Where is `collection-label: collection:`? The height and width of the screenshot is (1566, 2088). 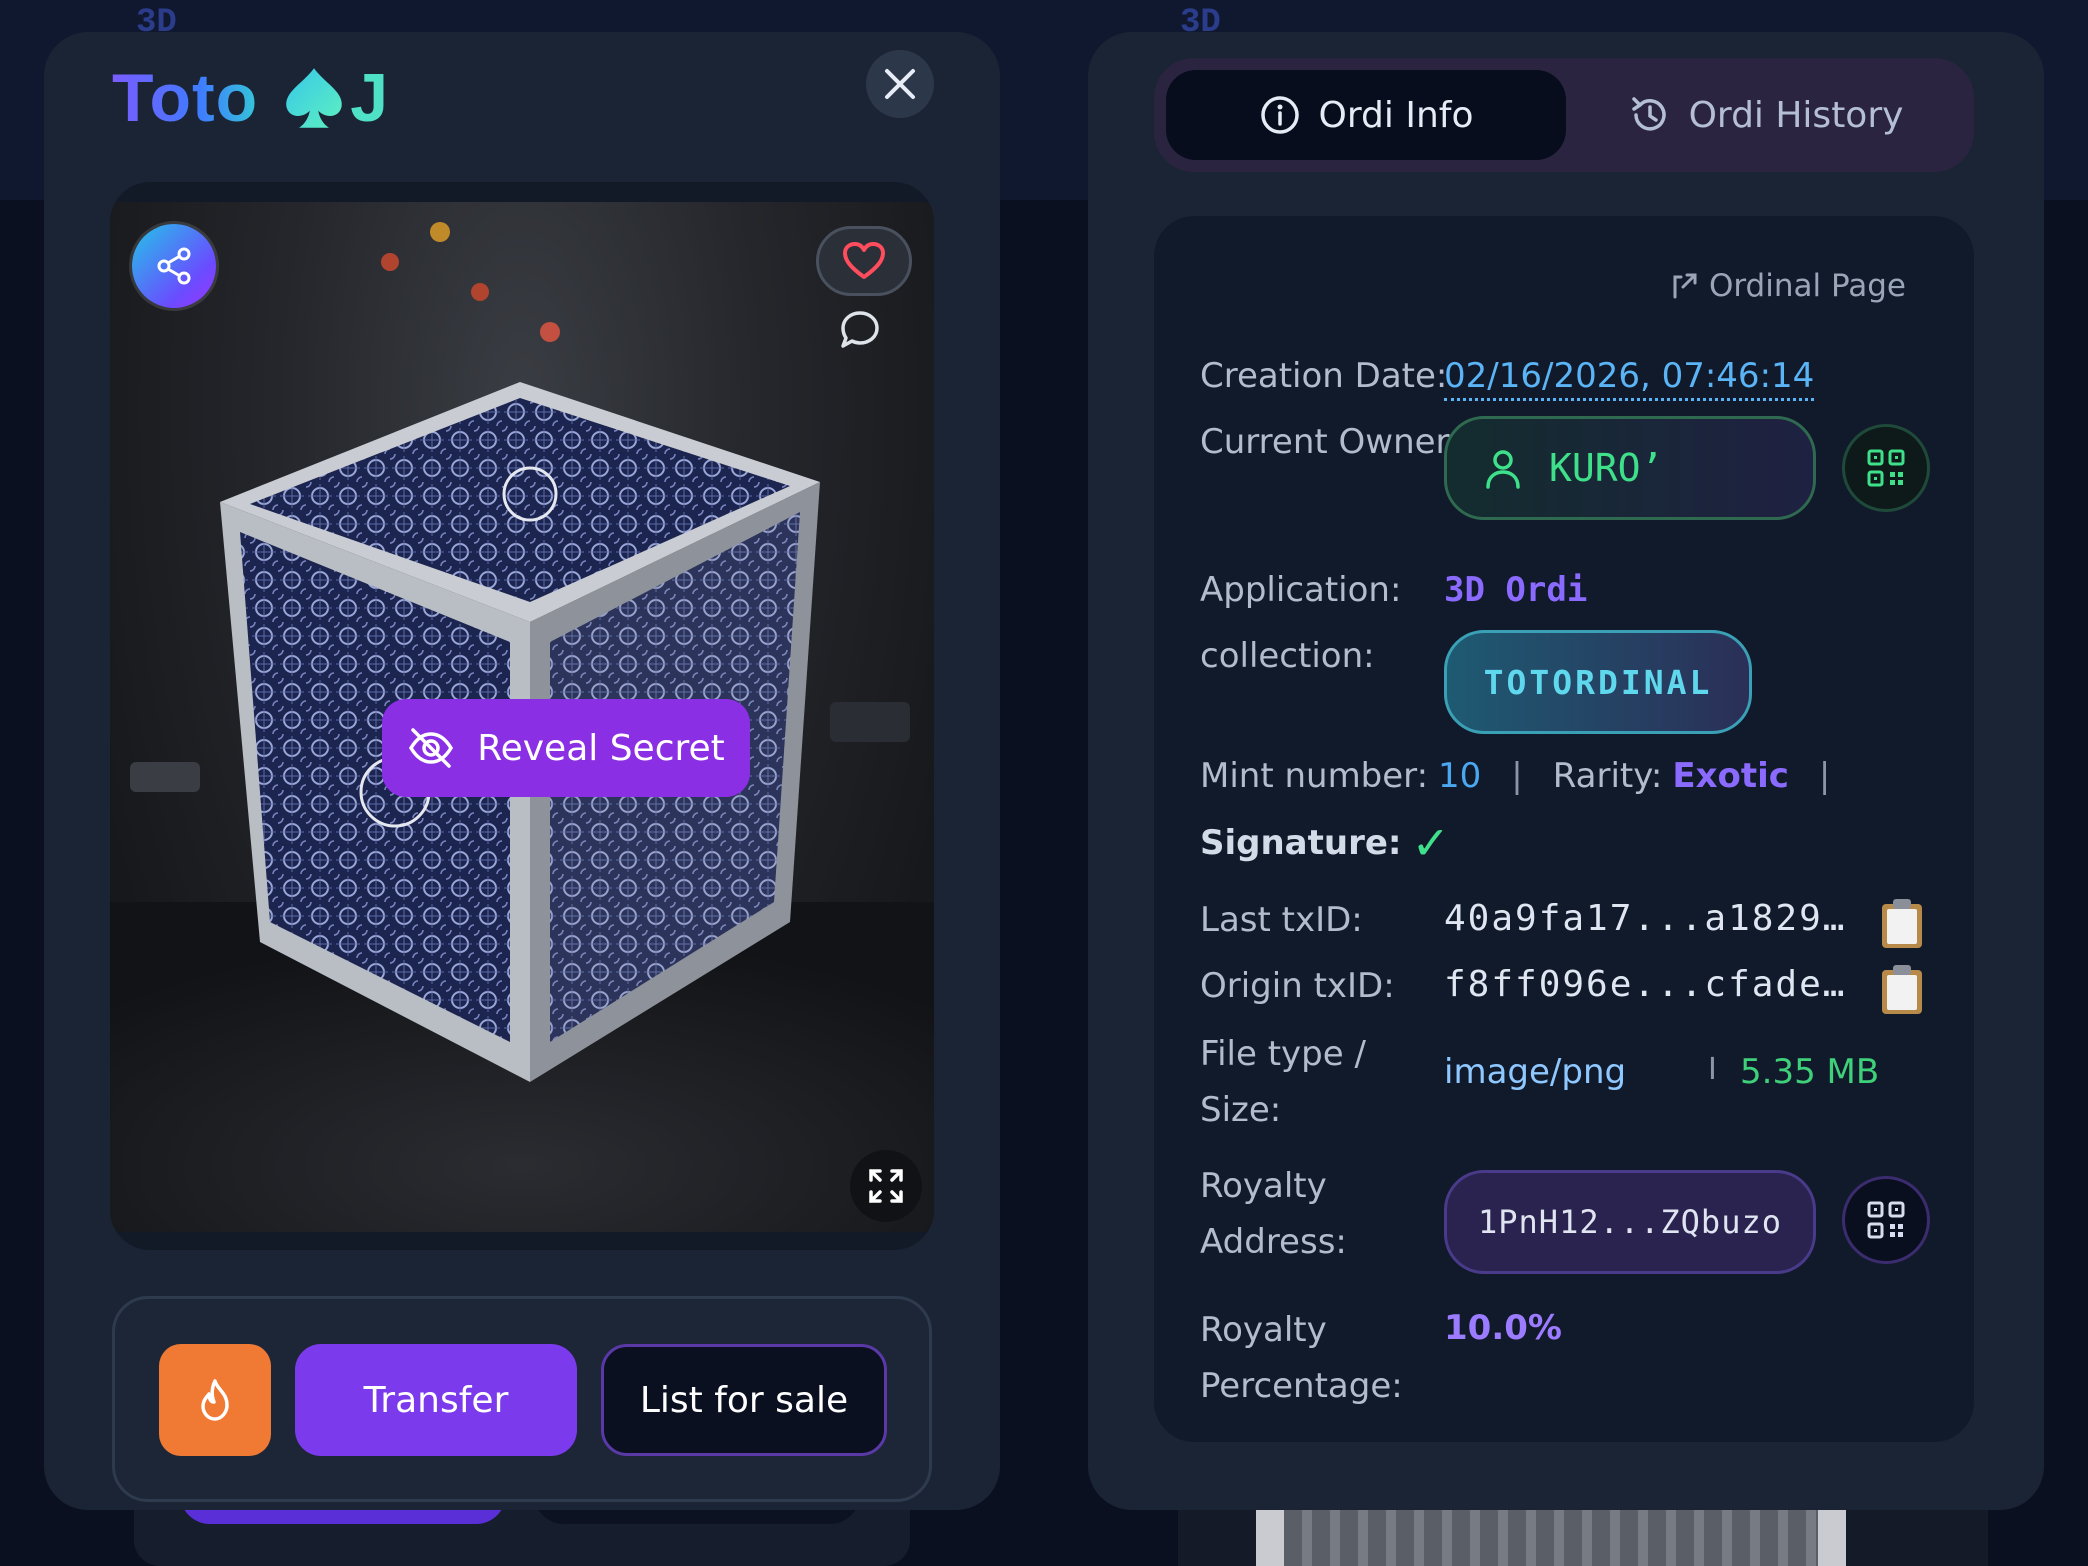 collection-label: collection: is located at coordinates (1287, 656).